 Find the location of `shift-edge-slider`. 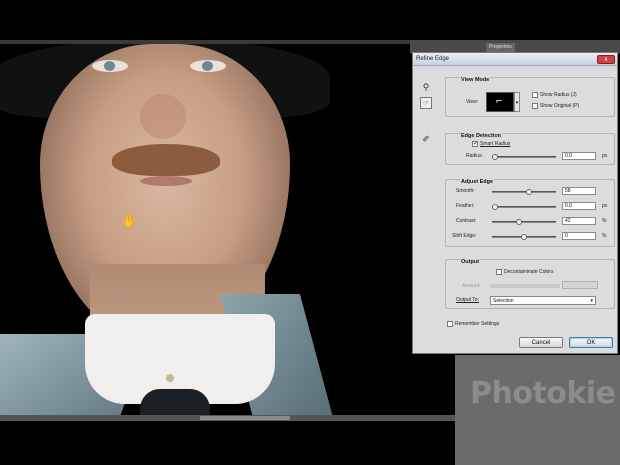

shift-edge-slider is located at coordinates (524, 237).